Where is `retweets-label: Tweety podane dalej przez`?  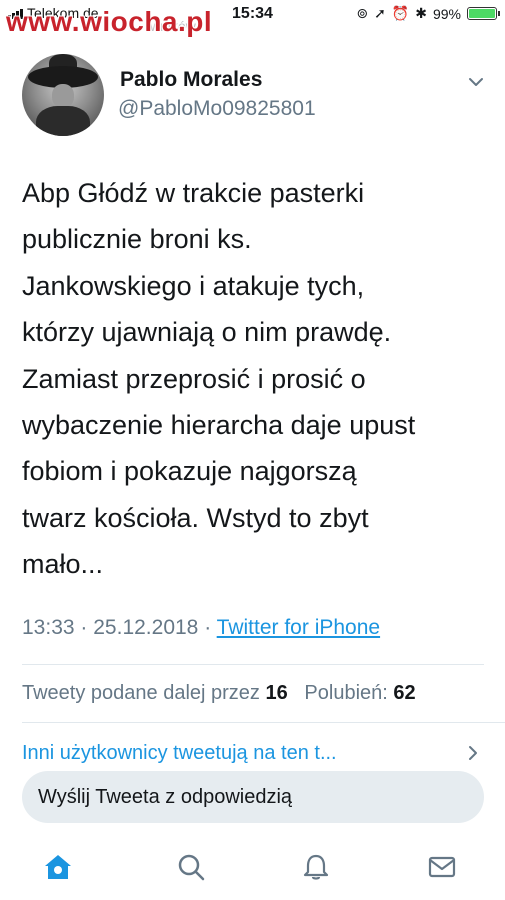 retweets-label: Tweety podane dalej przez is located at coordinates (141, 693).